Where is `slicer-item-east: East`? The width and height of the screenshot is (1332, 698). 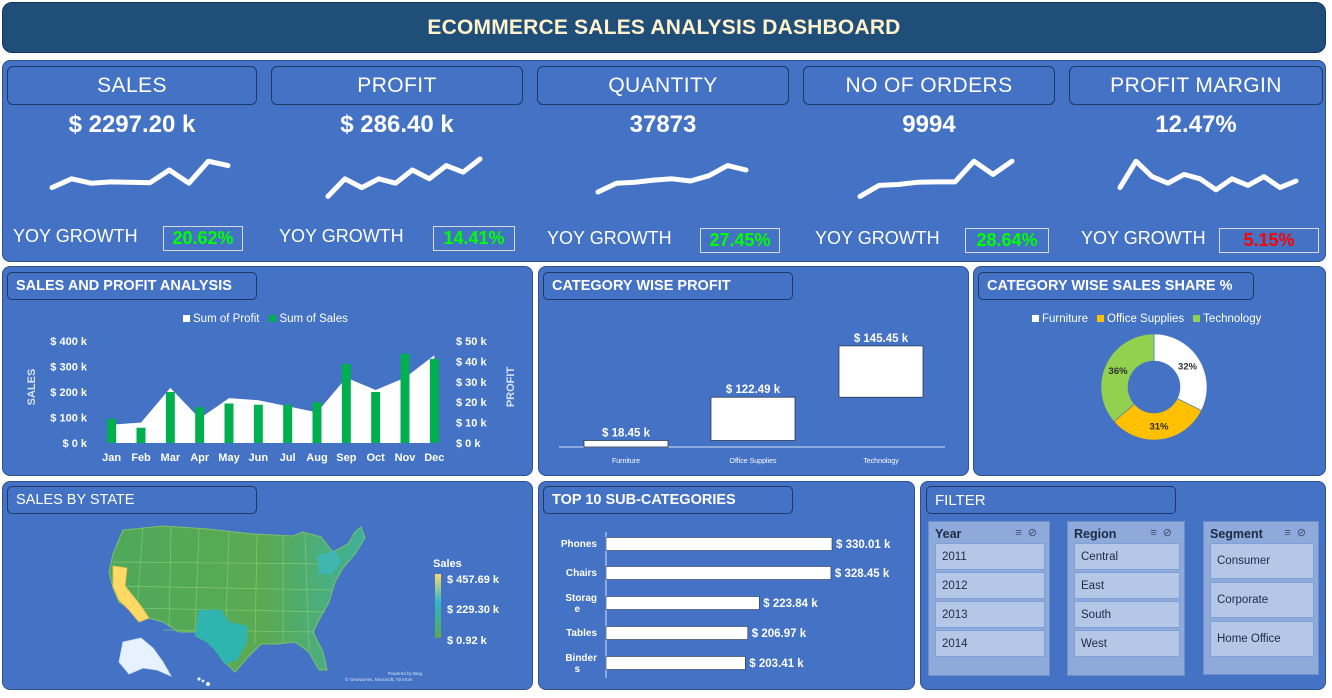
slicer-item-east: East is located at coordinates (1127, 585).